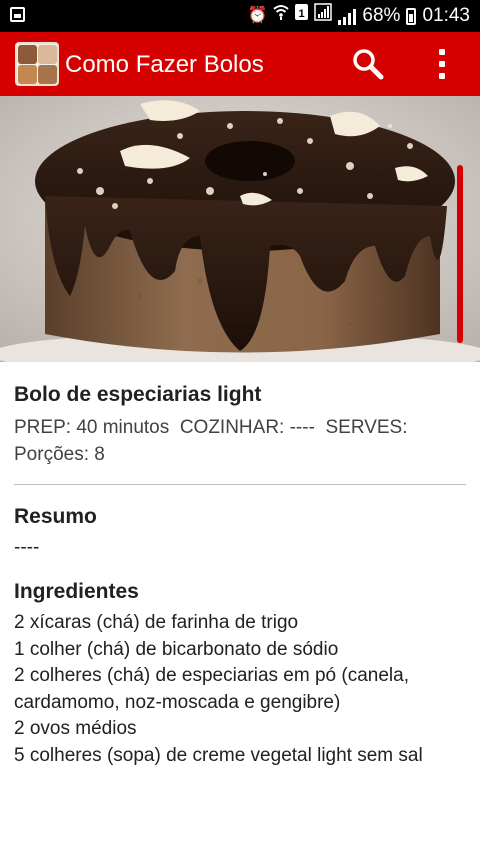 The height and width of the screenshot is (854, 480). What do you see at coordinates (442, 64) in the screenshot?
I see `overflow-menu-button` at bounding box center [442, 64].